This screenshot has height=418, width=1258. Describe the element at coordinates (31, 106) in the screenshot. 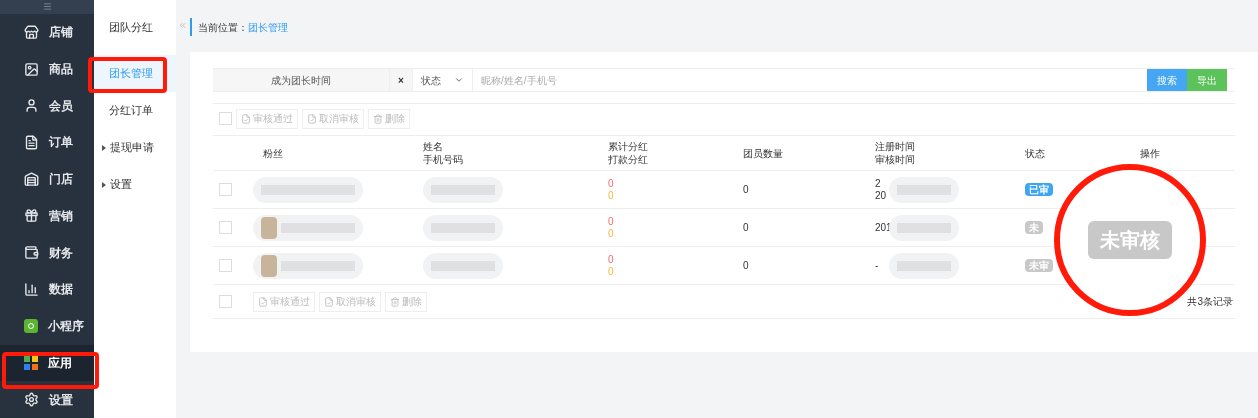

I see `user-icon` at that location.